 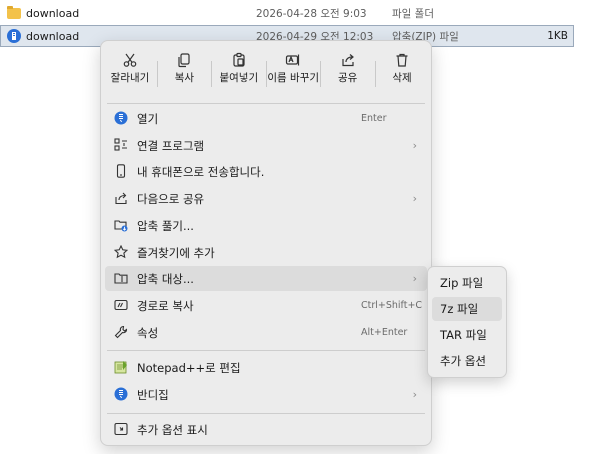 I want to click on menu-item-share-with: 다음으로 공유 ›, so click(x=266, y=198).